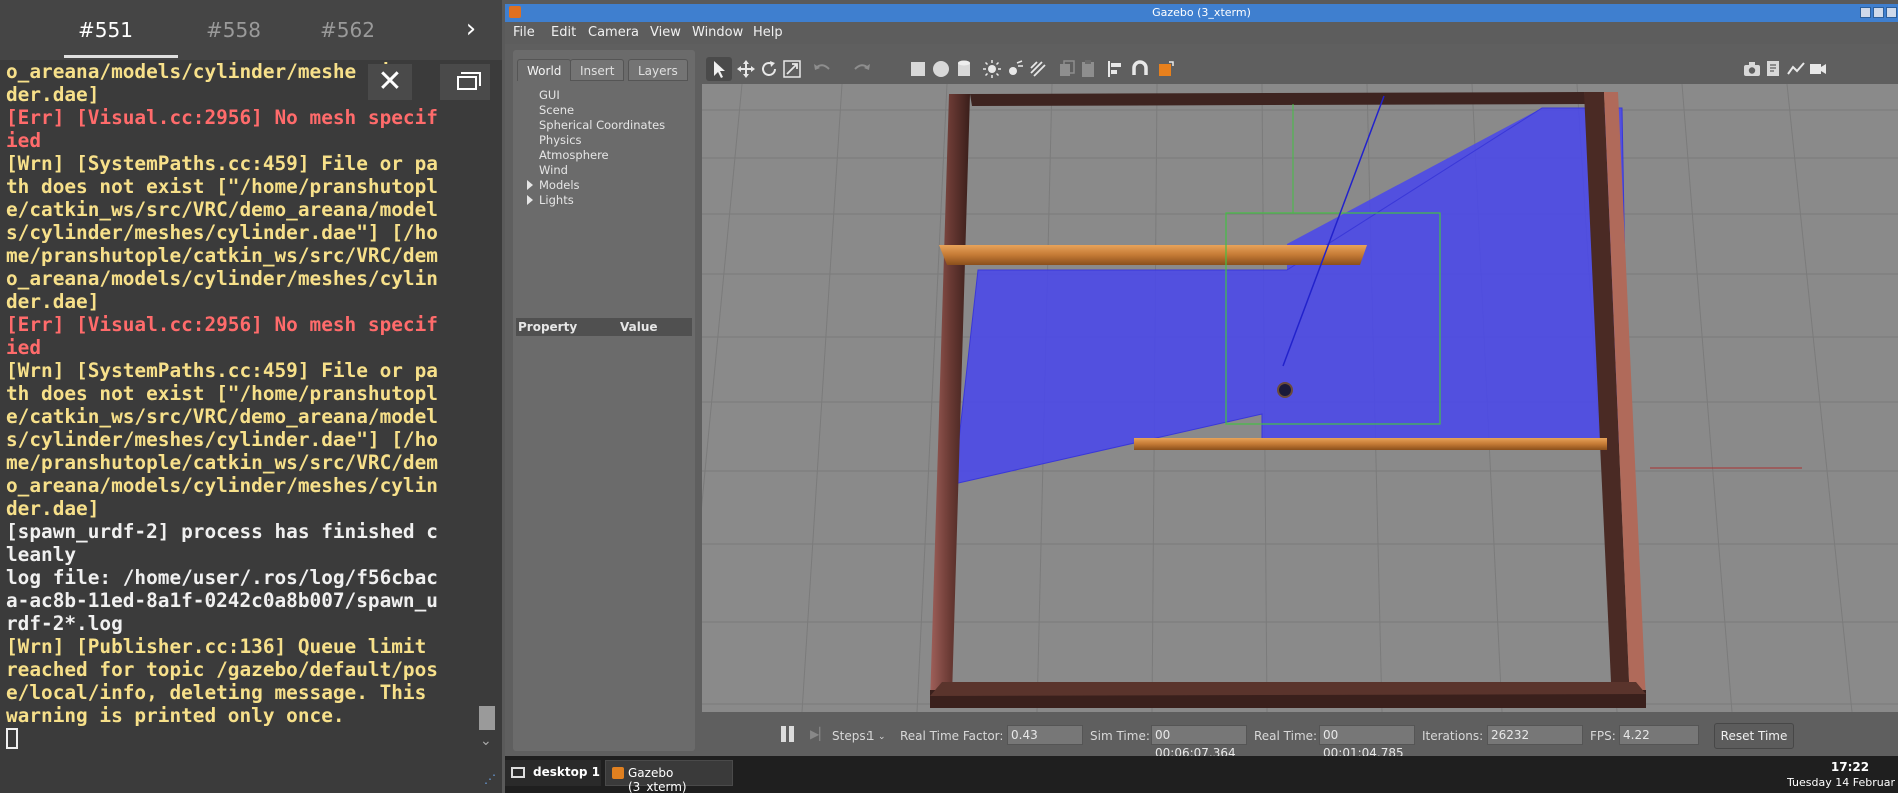 Image resolution: width=1898 pixels, height=793 pixels. Describe the element at coordinates (216, 692) in the screenshot. I see `terminal-line: e/local/info, deleting message. This` at that location.